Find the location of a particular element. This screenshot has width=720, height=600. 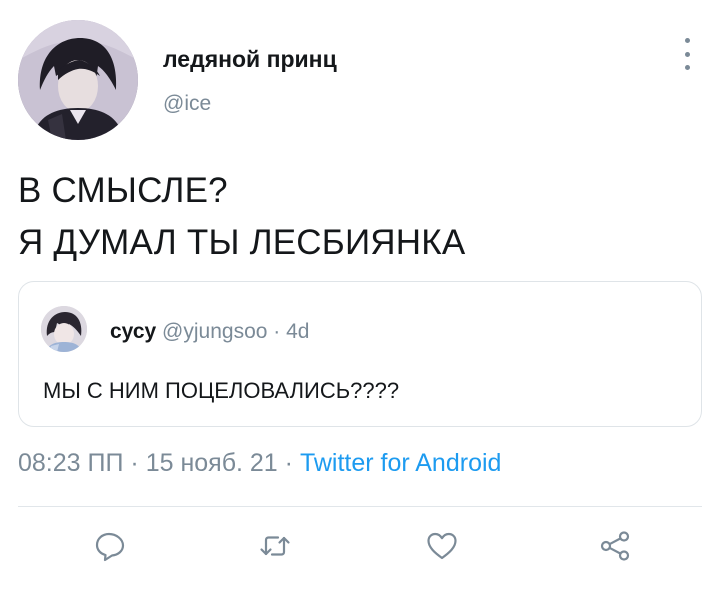

author-handle: @ice is located at coordinates (187, 104).